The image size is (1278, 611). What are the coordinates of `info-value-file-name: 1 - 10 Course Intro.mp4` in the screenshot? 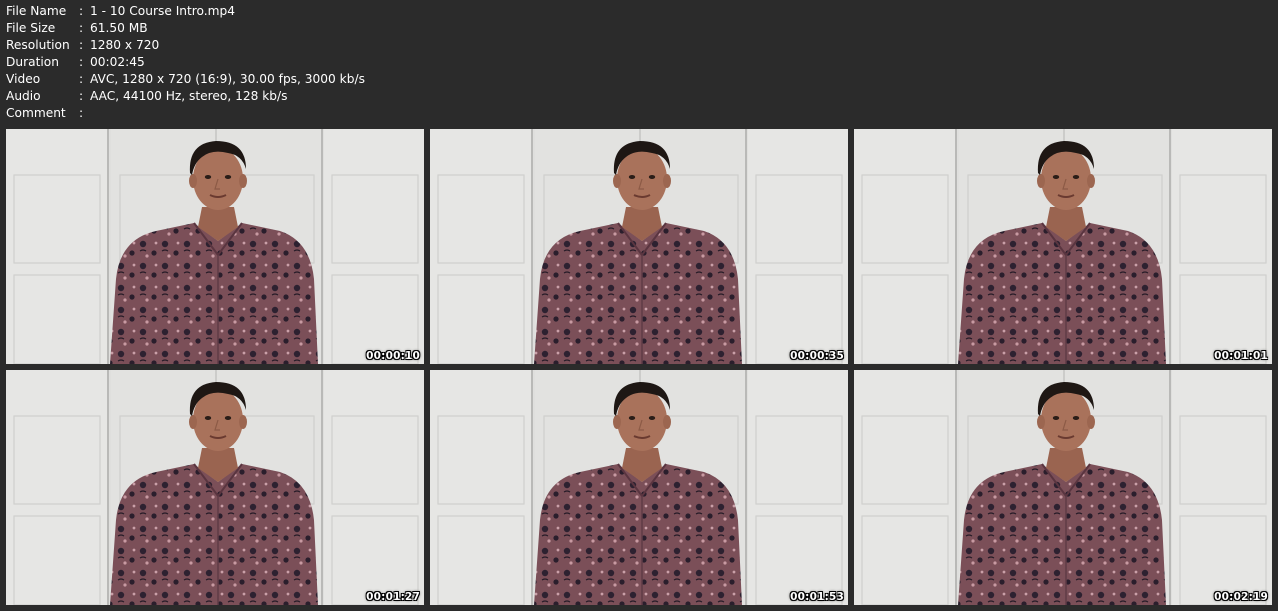 It's located at (163, 11).